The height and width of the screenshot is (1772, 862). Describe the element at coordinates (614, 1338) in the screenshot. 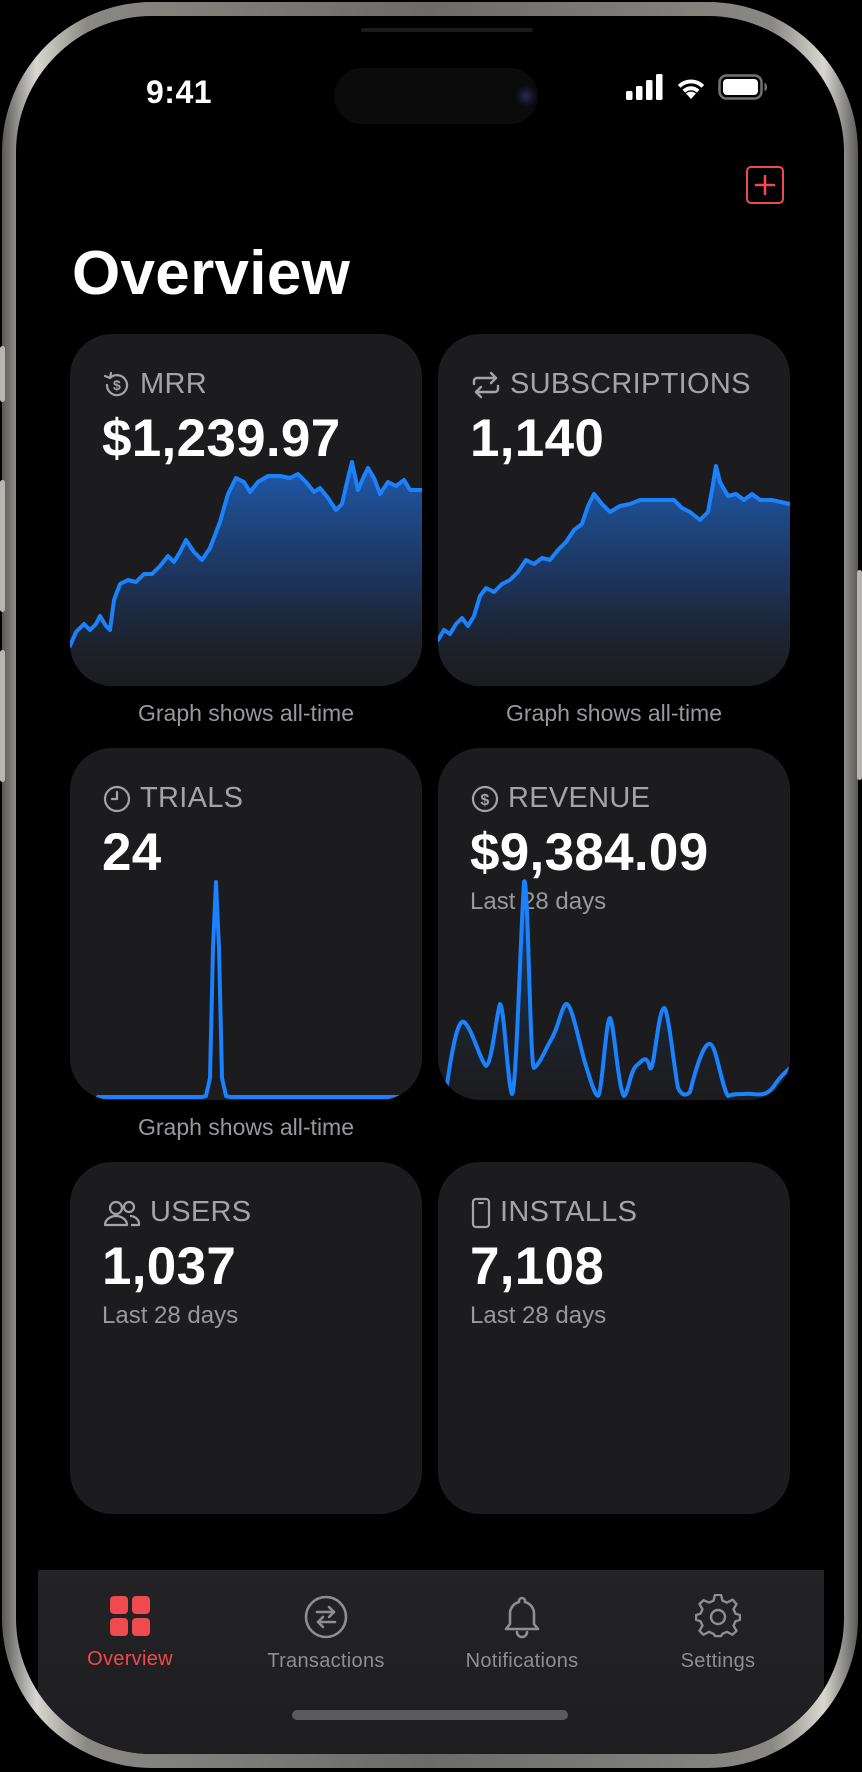

I see `installs-card: INSTALLS 7,108 Last 28 days` at that location.